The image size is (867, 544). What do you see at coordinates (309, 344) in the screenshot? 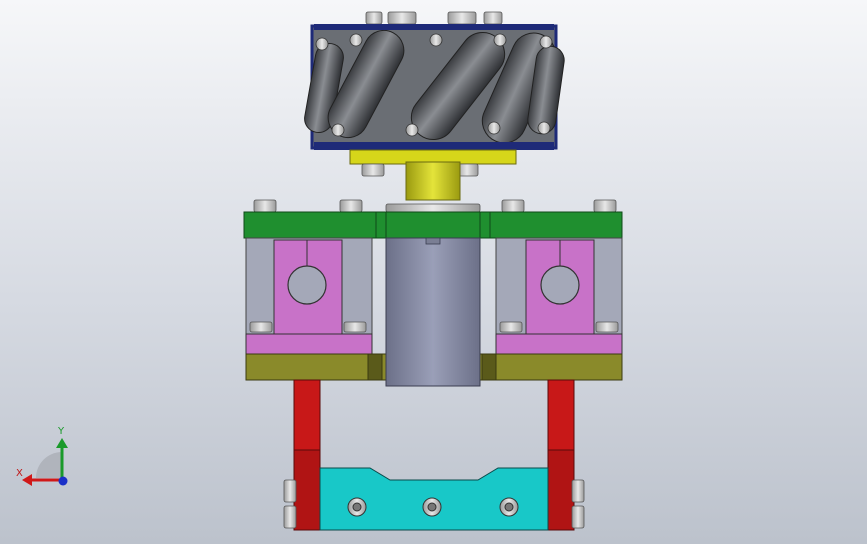
I see `left-support-flange` at bounding box center [309, 344].